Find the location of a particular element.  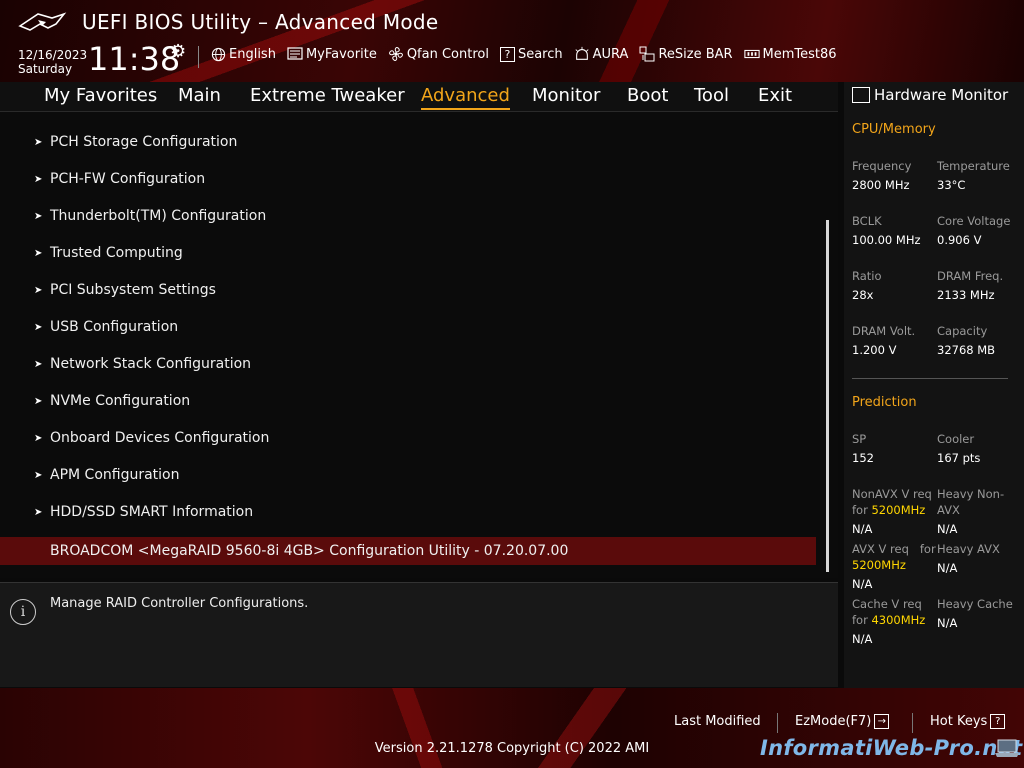

menu-item-label: Trusted Computing is located at coordinates (116, 253).